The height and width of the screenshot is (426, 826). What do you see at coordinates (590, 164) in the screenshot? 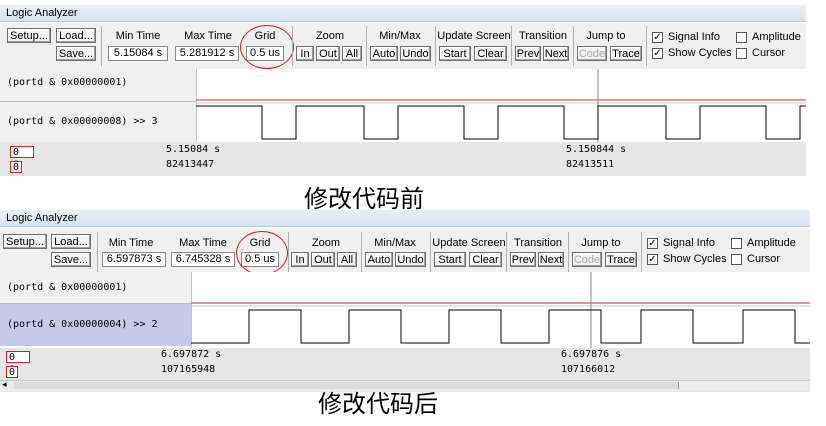
I see `right-cursor-cycles: 82413511` at bounding box center [590, 164].